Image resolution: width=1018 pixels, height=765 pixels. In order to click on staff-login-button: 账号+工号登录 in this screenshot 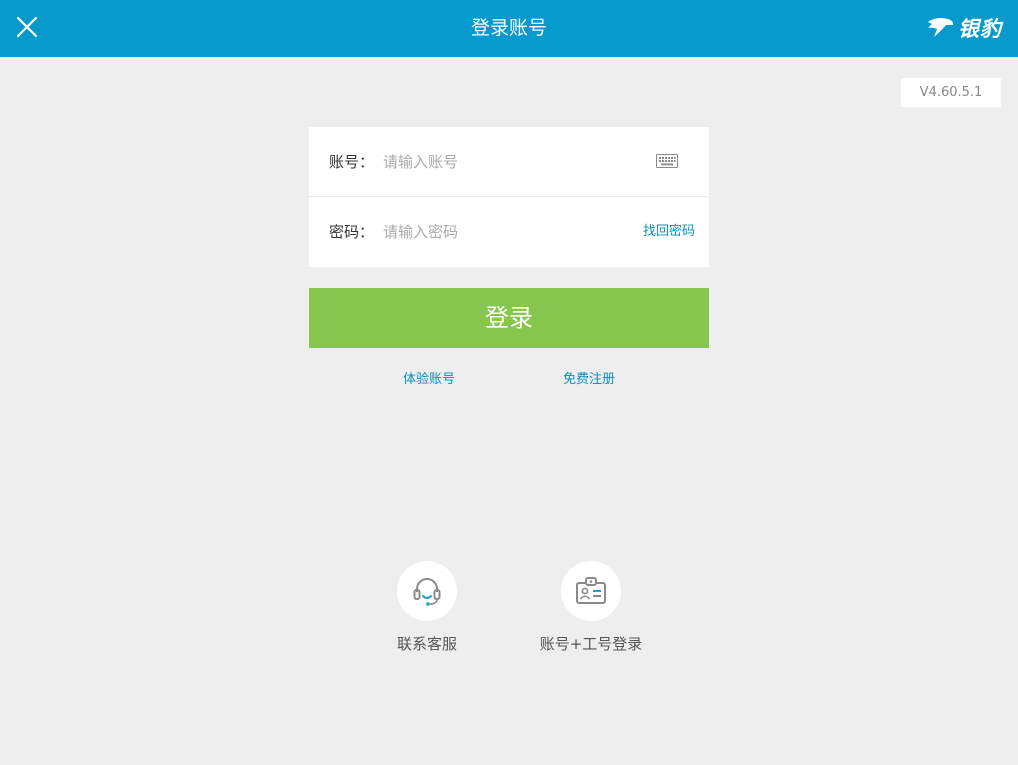, I will do `click(591, 607)`.